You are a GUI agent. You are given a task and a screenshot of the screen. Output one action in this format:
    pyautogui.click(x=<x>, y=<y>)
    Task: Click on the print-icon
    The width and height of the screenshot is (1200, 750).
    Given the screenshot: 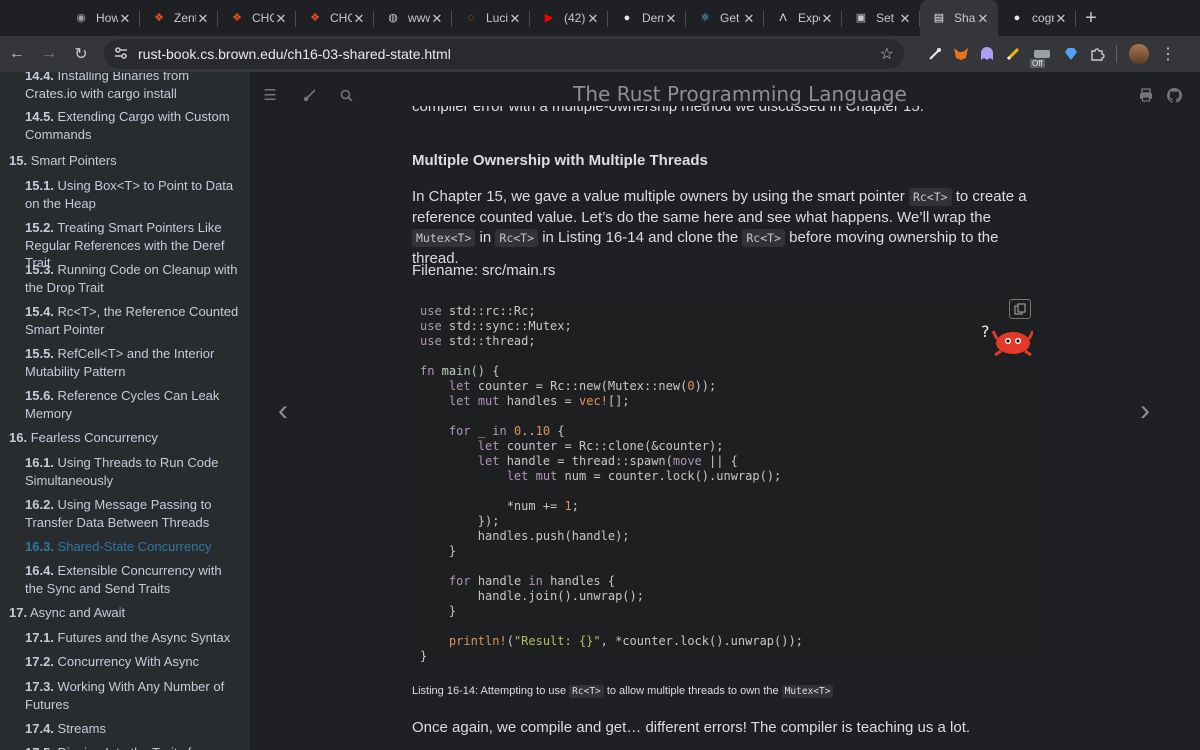 What is the action you would take?
    pyautogui.click(x=1146, y=95)
    